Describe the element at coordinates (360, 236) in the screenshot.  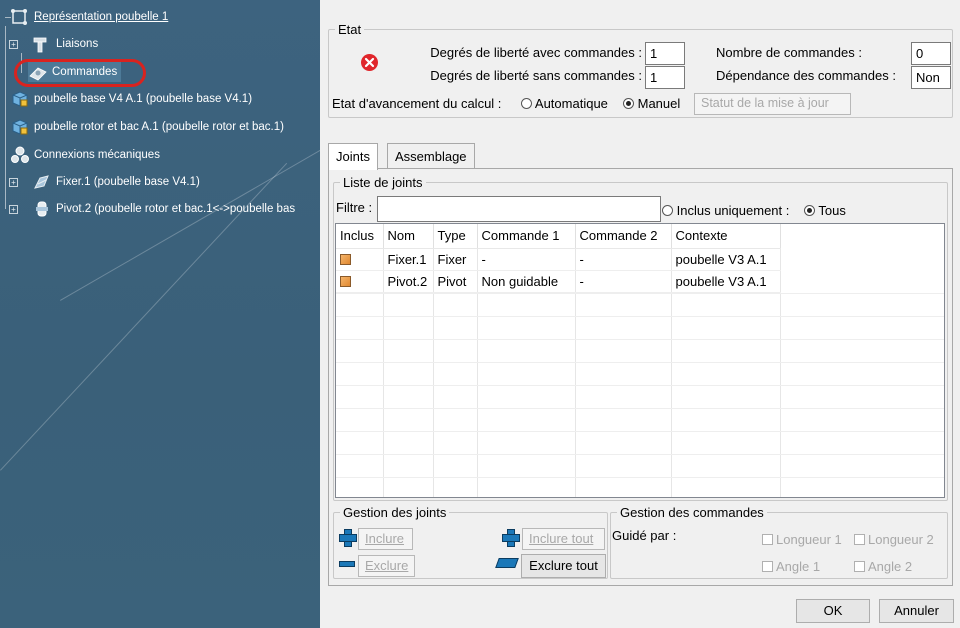
I see `column-header-inclus: Inclus` at that location.